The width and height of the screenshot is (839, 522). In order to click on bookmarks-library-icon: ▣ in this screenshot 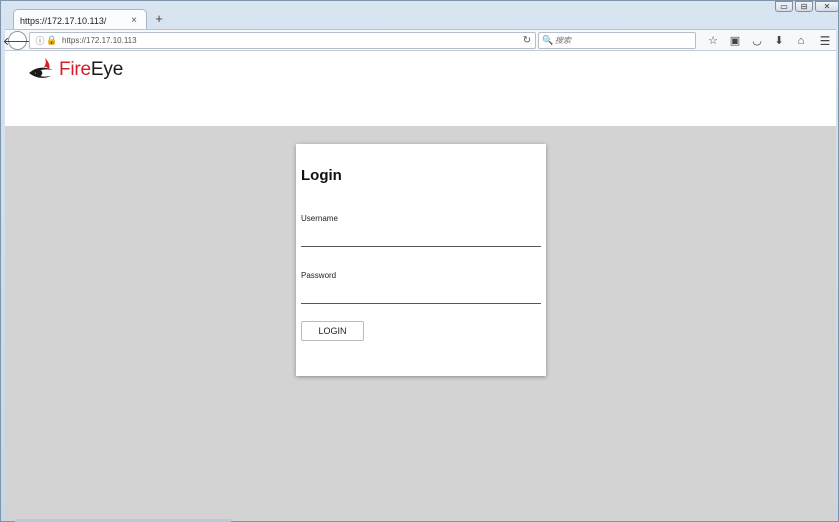, I will do `click(735, 41)`.